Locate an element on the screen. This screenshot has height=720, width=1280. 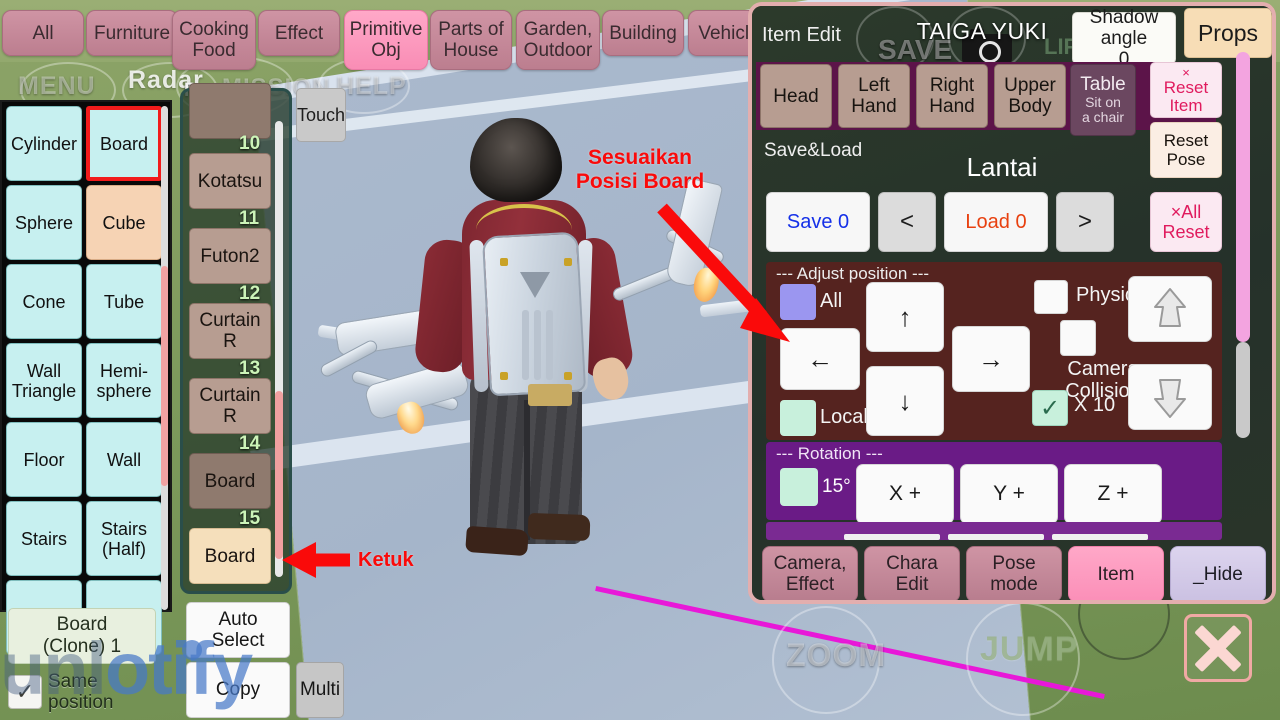
primitive-hemi-sphere: Hemi-sphere is located at coordinates (124, 380).